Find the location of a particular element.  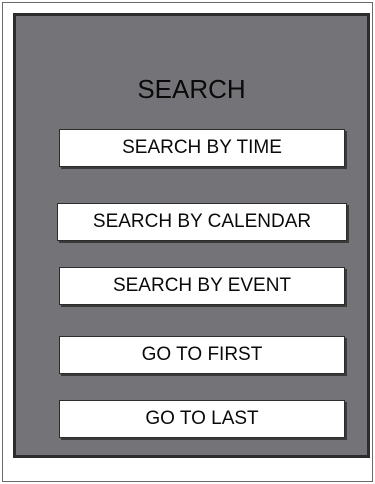

go-to-last-button: GO TO LAST is located at coordinates (202, 419).